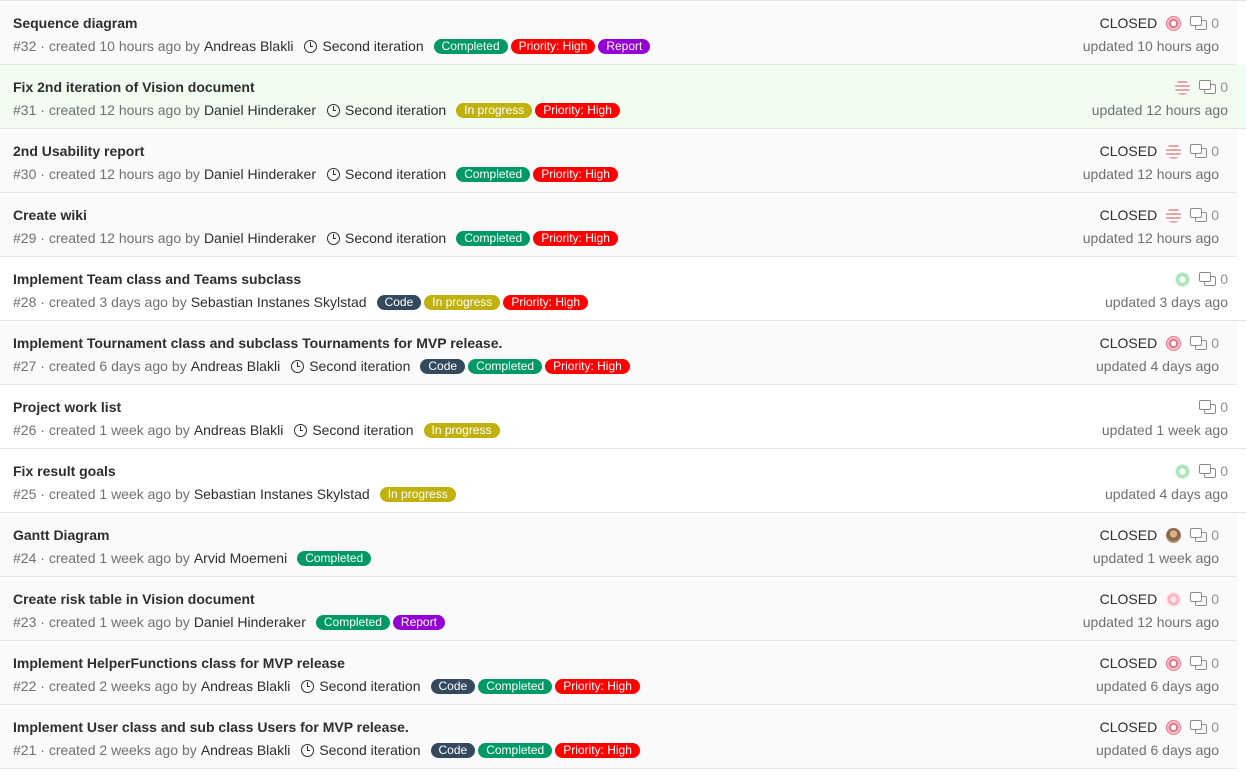  I want to click on issue-title: Fix 2nd iteration of Vision document, so click(134, 87).